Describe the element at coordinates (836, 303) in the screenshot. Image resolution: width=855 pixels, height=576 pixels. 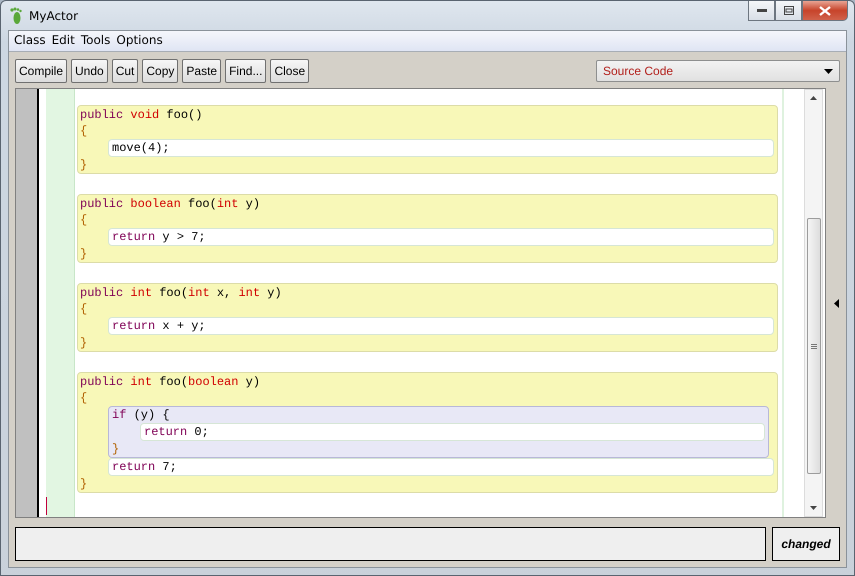
I see `collapse-arrow-icon` at that location.